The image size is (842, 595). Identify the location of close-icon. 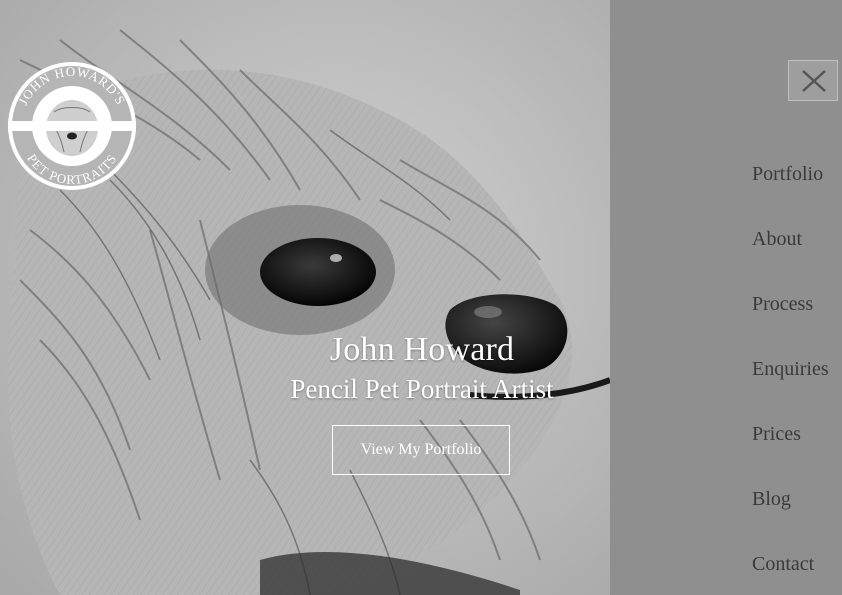
(814, 81).